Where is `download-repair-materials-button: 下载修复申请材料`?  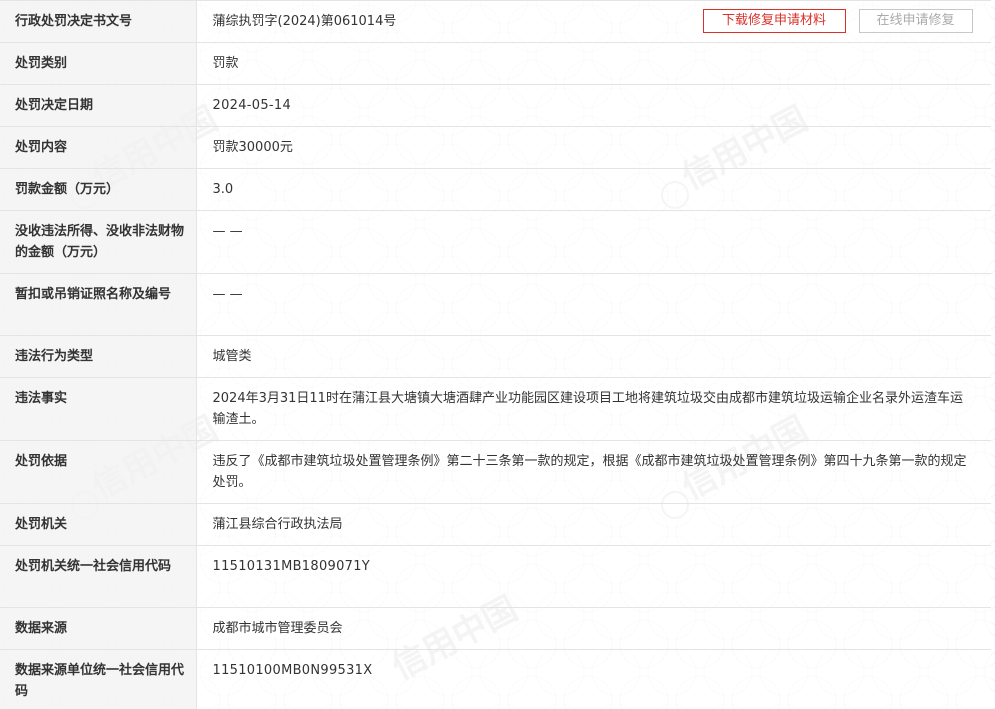 download-repair-materials-button: 下载修复申请材料 is located at coordinates (774, 21).